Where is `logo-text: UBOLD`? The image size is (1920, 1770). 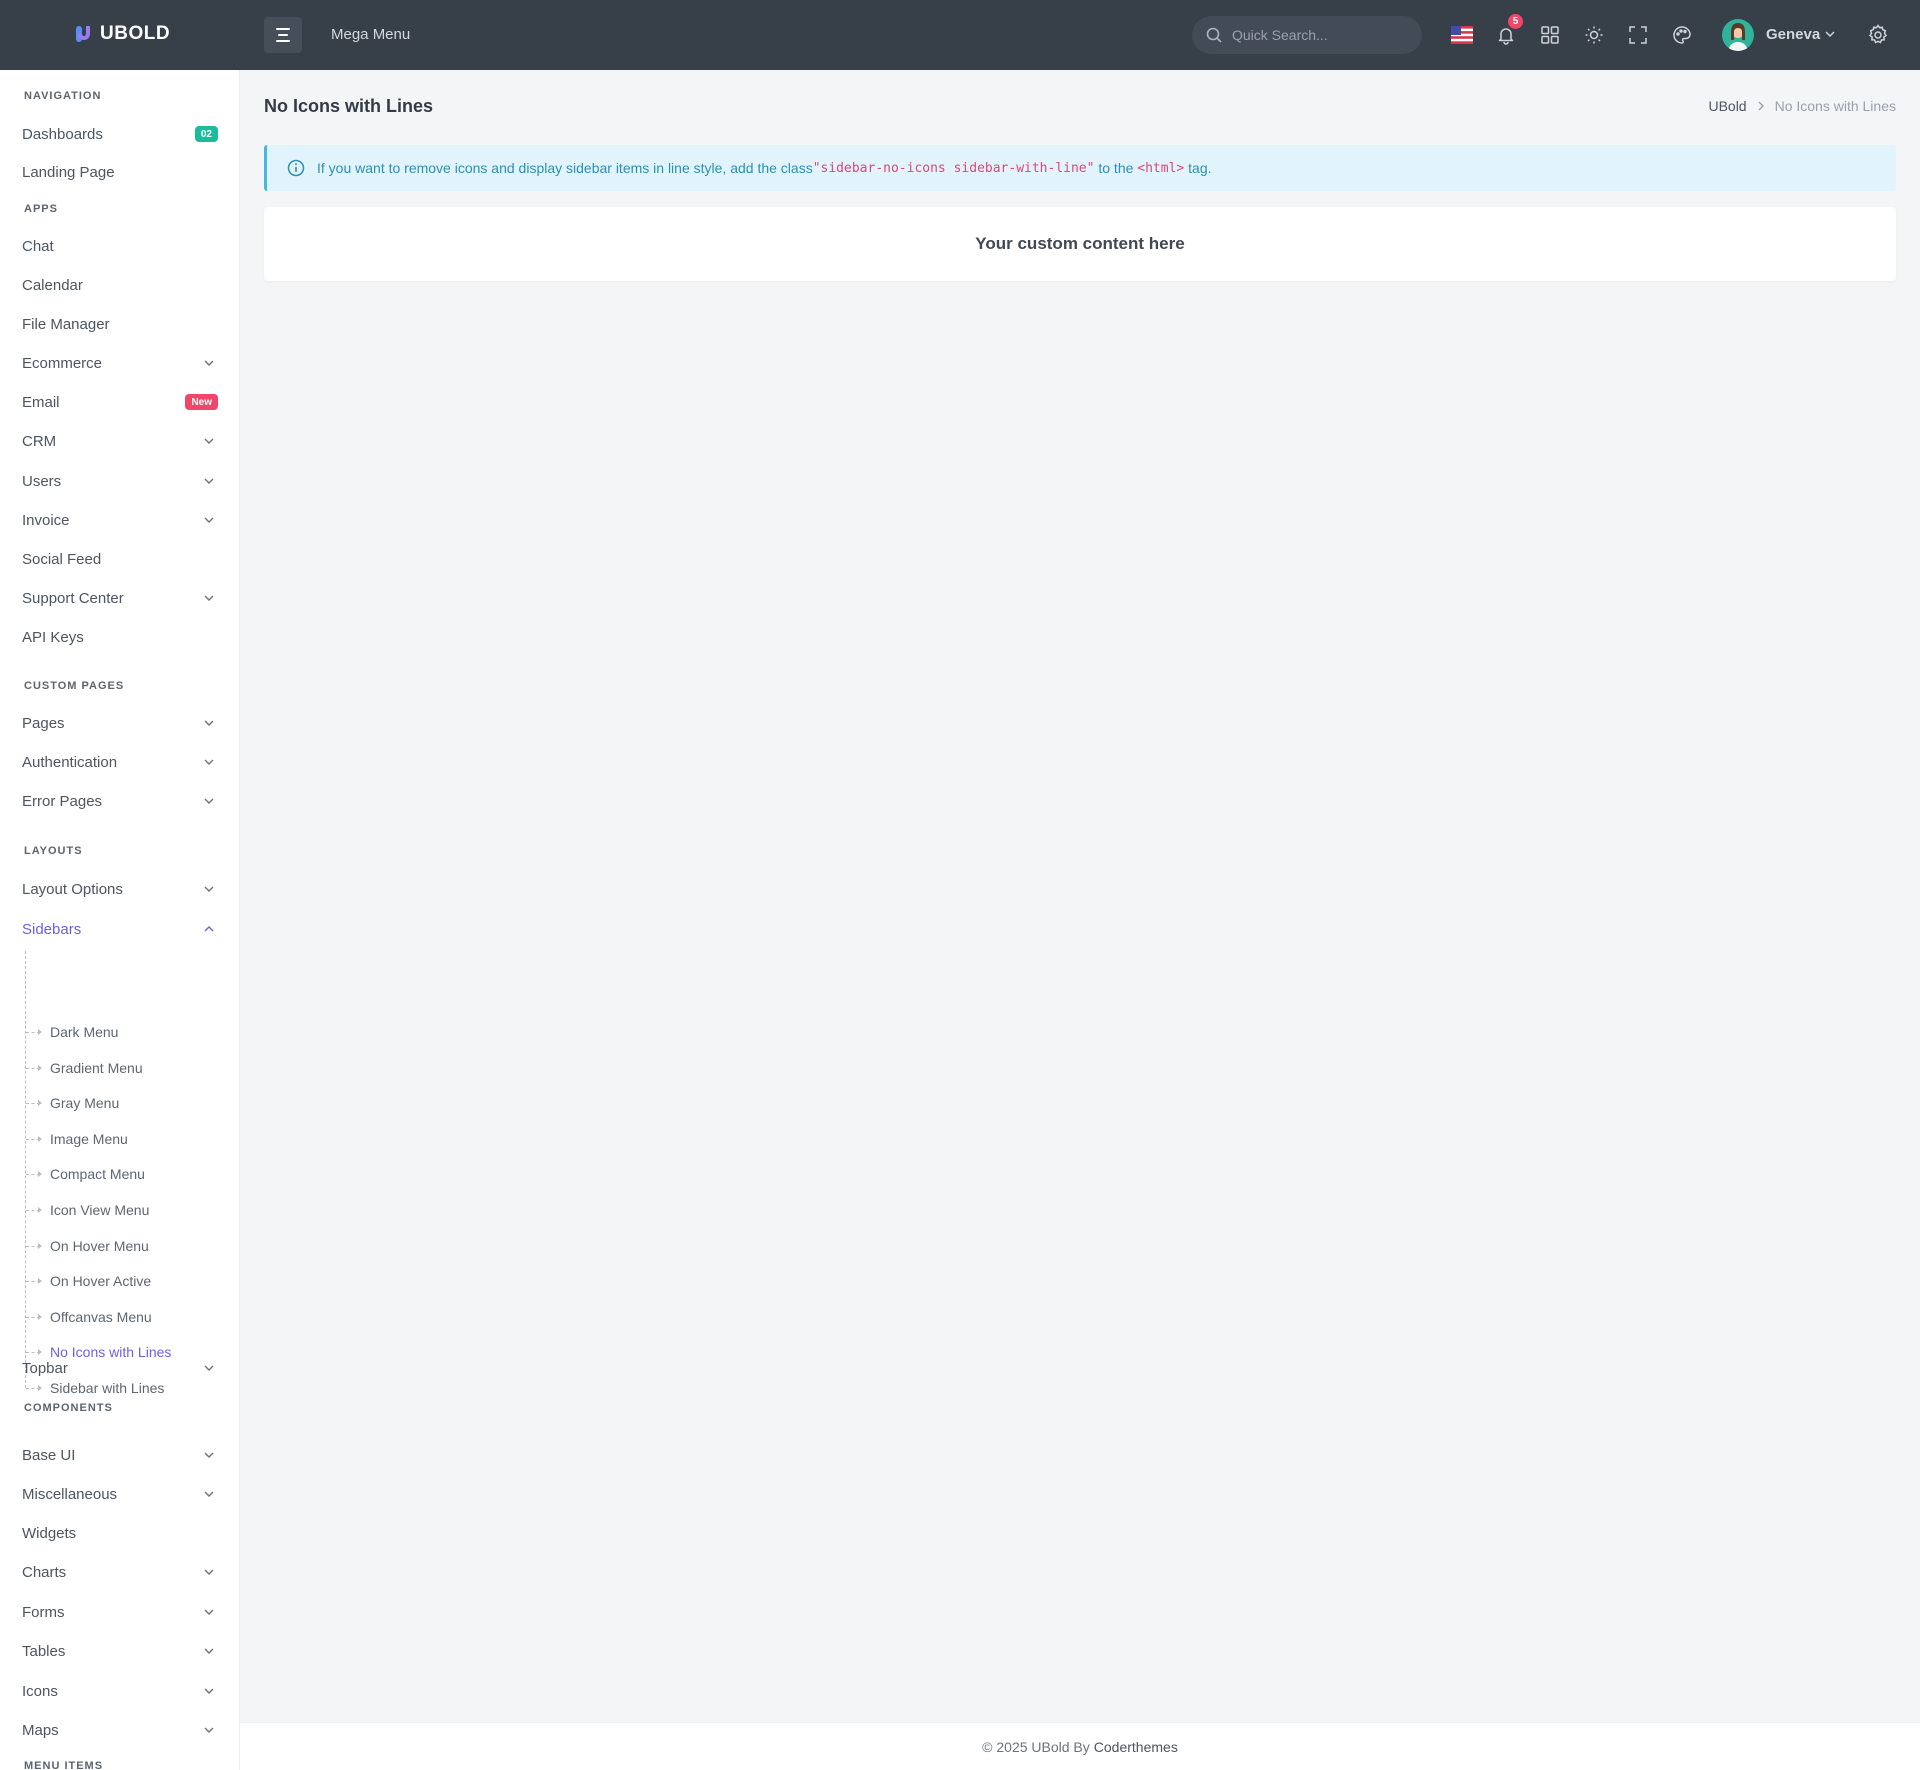 logo-text: UBOLD is located at coordinates (135, 33).